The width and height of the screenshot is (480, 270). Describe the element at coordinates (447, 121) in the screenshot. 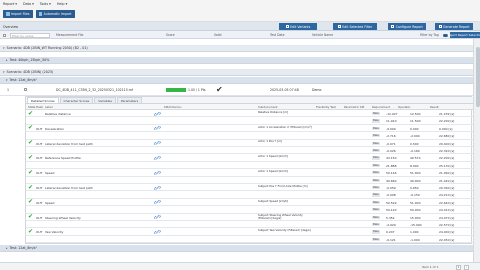

I see `row-result: 22.200 [s]` at that location.